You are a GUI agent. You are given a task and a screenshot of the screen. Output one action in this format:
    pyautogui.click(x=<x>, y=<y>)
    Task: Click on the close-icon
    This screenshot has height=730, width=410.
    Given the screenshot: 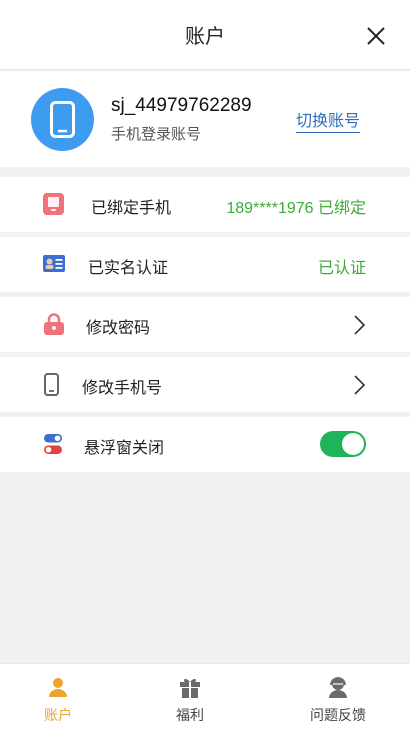 What is the action you would take?
    pyautogui.click(x=376, y=36)
    